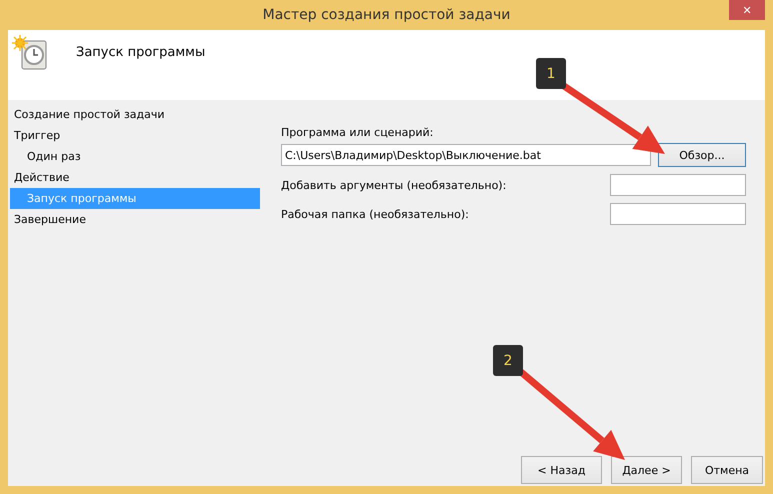 The image size is (773, 494). Describe the element at coordinates (551, 73) in the screenshot. I see `step-callout: 1` at that location.